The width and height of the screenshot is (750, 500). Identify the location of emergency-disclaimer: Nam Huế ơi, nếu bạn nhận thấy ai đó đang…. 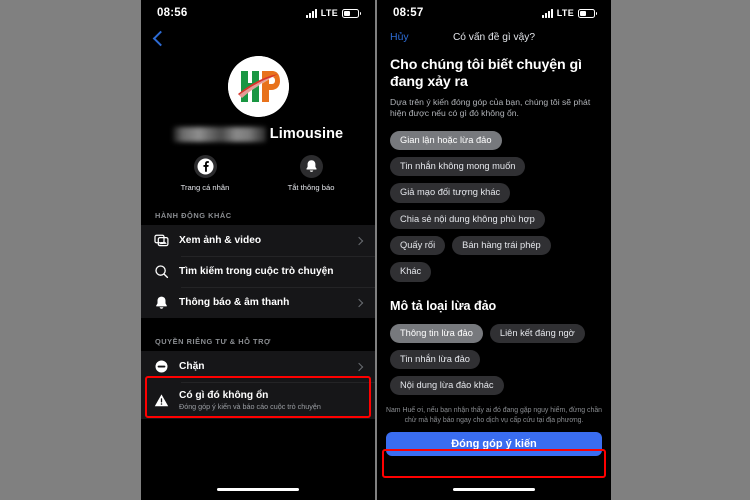
(494, 415).